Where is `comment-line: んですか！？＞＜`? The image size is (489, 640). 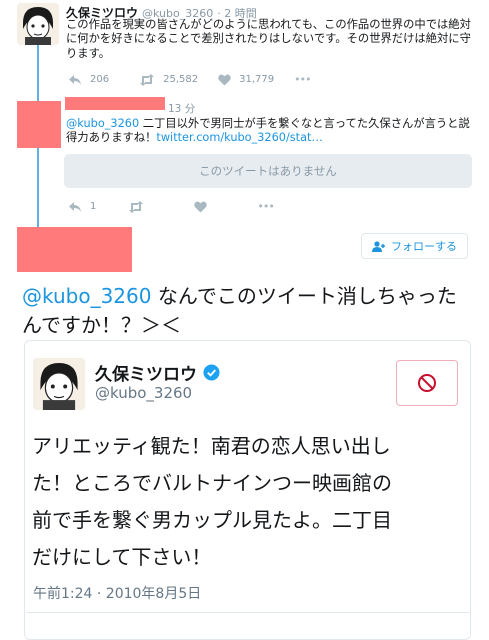
comment-line: んですか！？＞＜ is located at coordinates (101, 325).